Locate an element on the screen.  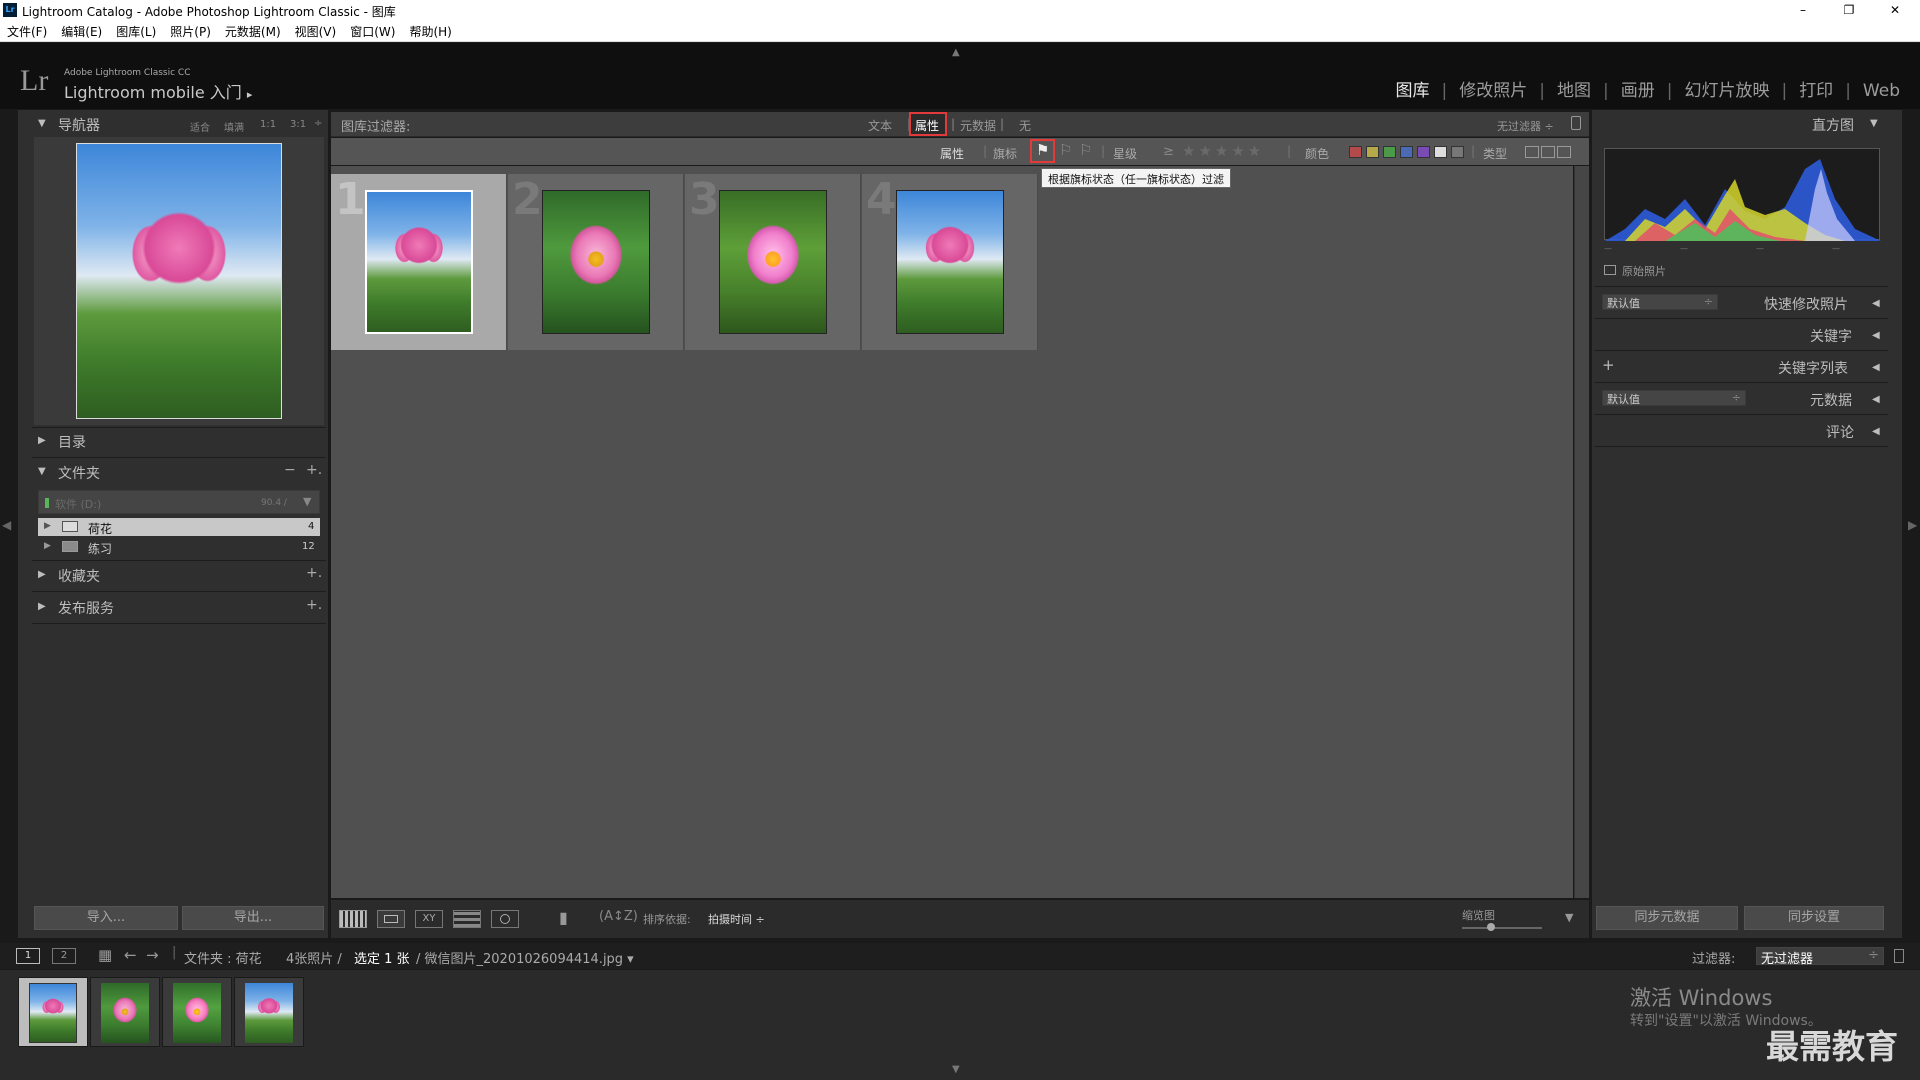
zoom-fit: 适合 is located at coordinates (200, 126).